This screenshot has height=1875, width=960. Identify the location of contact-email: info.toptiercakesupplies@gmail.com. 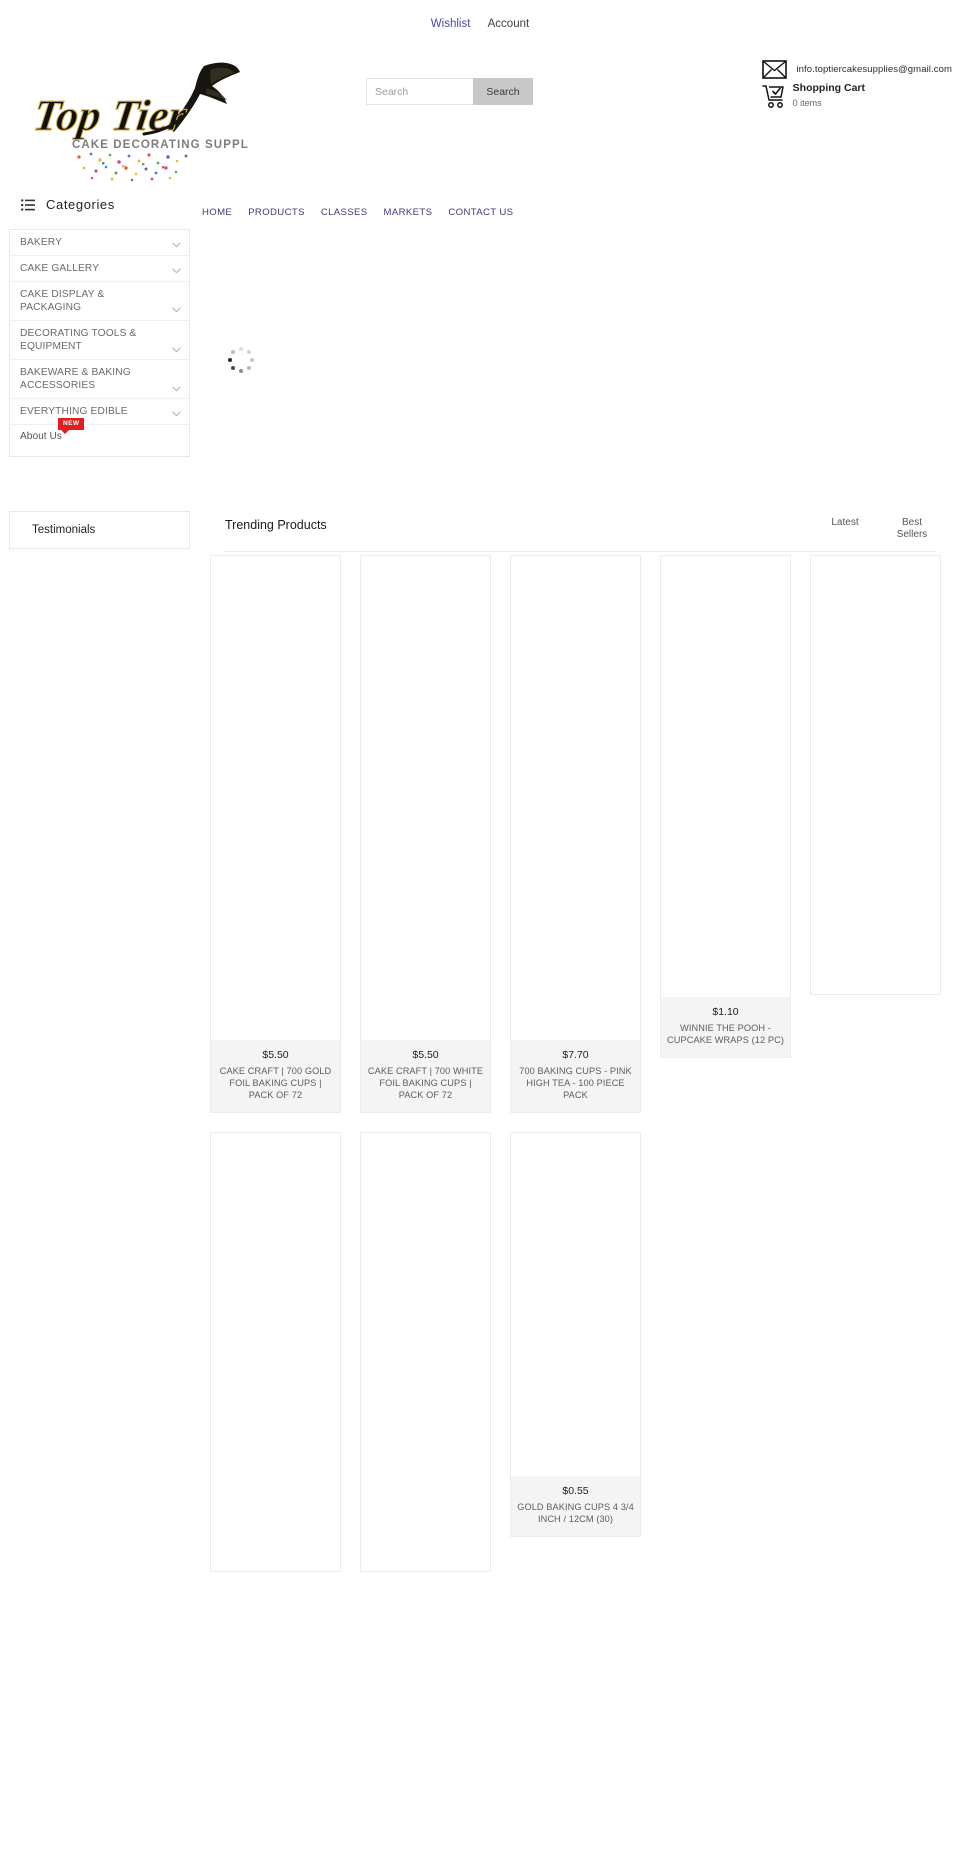
(857, 69).